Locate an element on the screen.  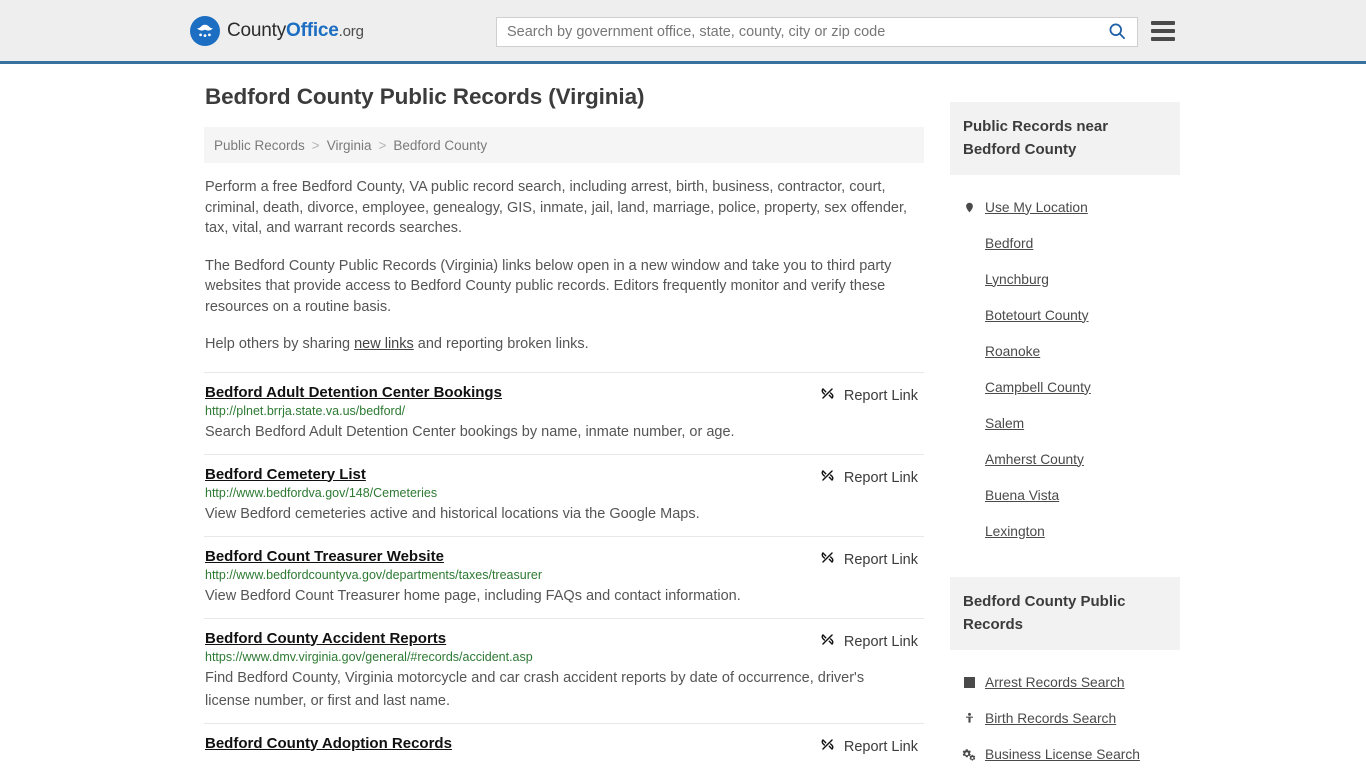
site-header: CountyOffice.org is located at coordinates (683, 32).